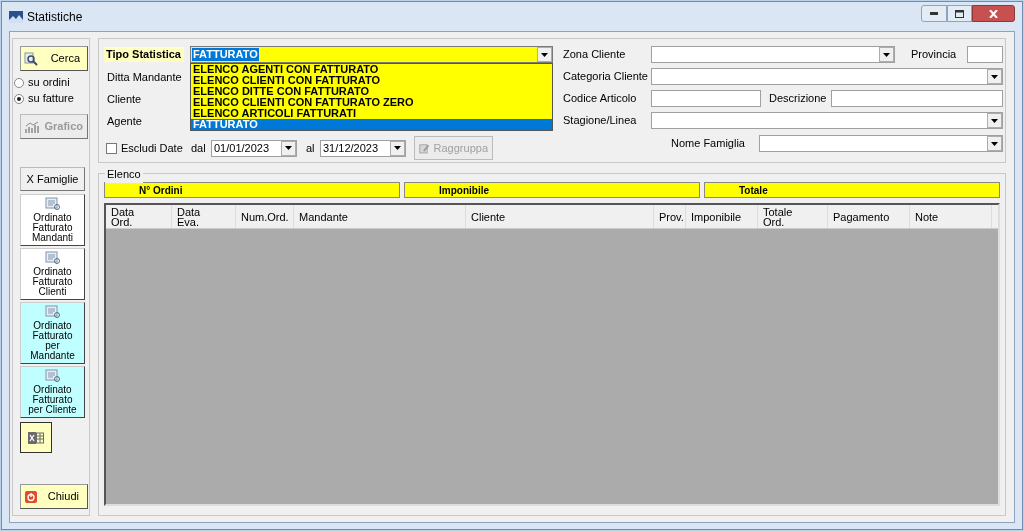 The height and width of the screenshot is (531, 1024). What do you see at coordinates (670, 216) in the screenshot?
I see `column-header: Prov.` at bounding box center [670, 216].